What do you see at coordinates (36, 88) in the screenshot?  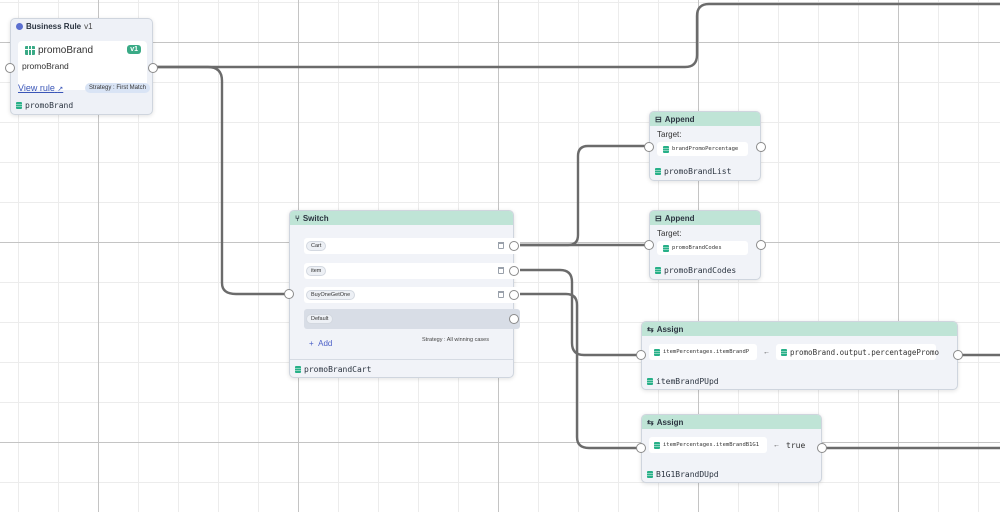 I see `view-rule-label: View rule` at bounding box center [36, 88].